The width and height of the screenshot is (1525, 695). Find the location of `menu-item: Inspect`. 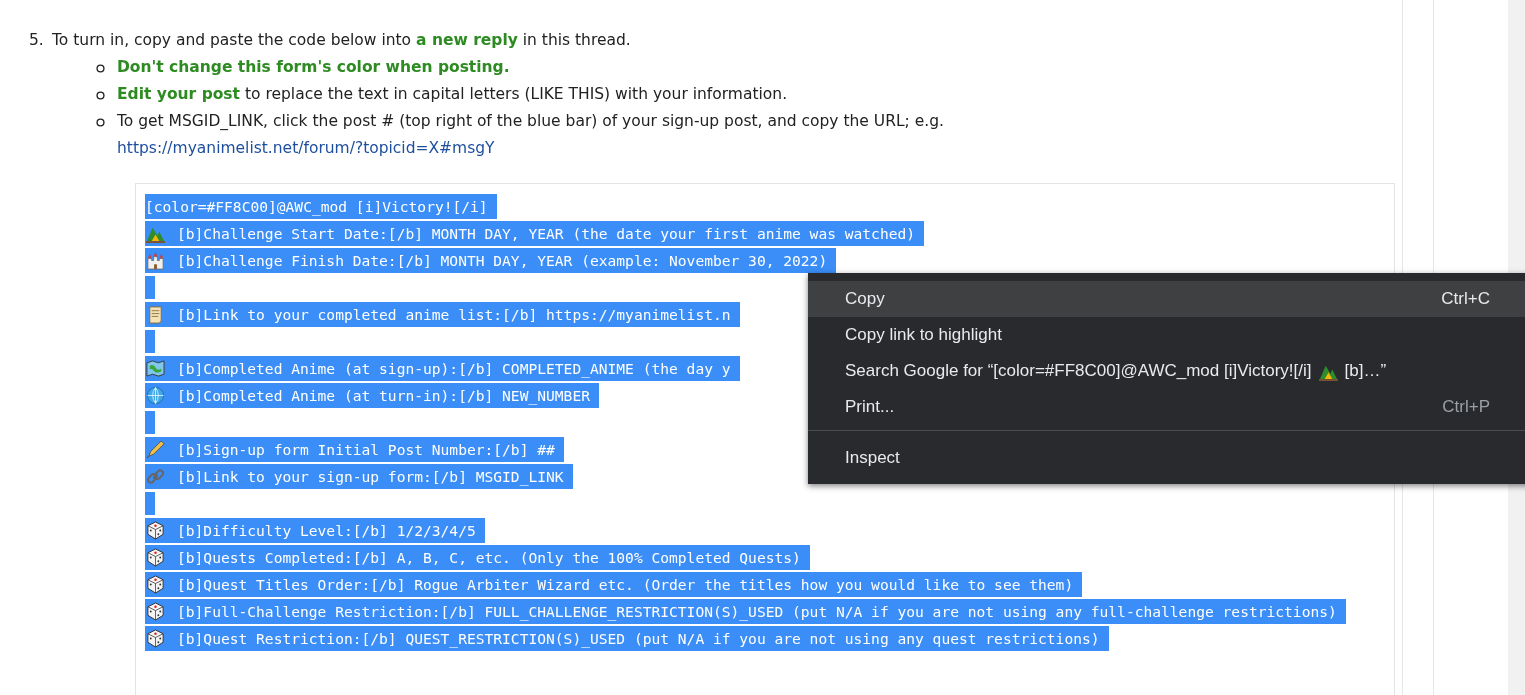

menu-item: Inspect is located at coordinates (1166, 458).